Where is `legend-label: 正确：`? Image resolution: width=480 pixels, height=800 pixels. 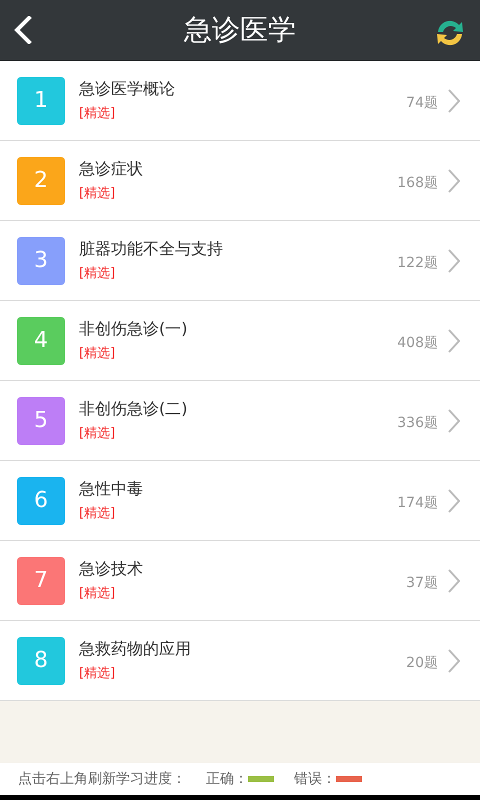 legend-label: 正确： is located at coordinates (227, 779).